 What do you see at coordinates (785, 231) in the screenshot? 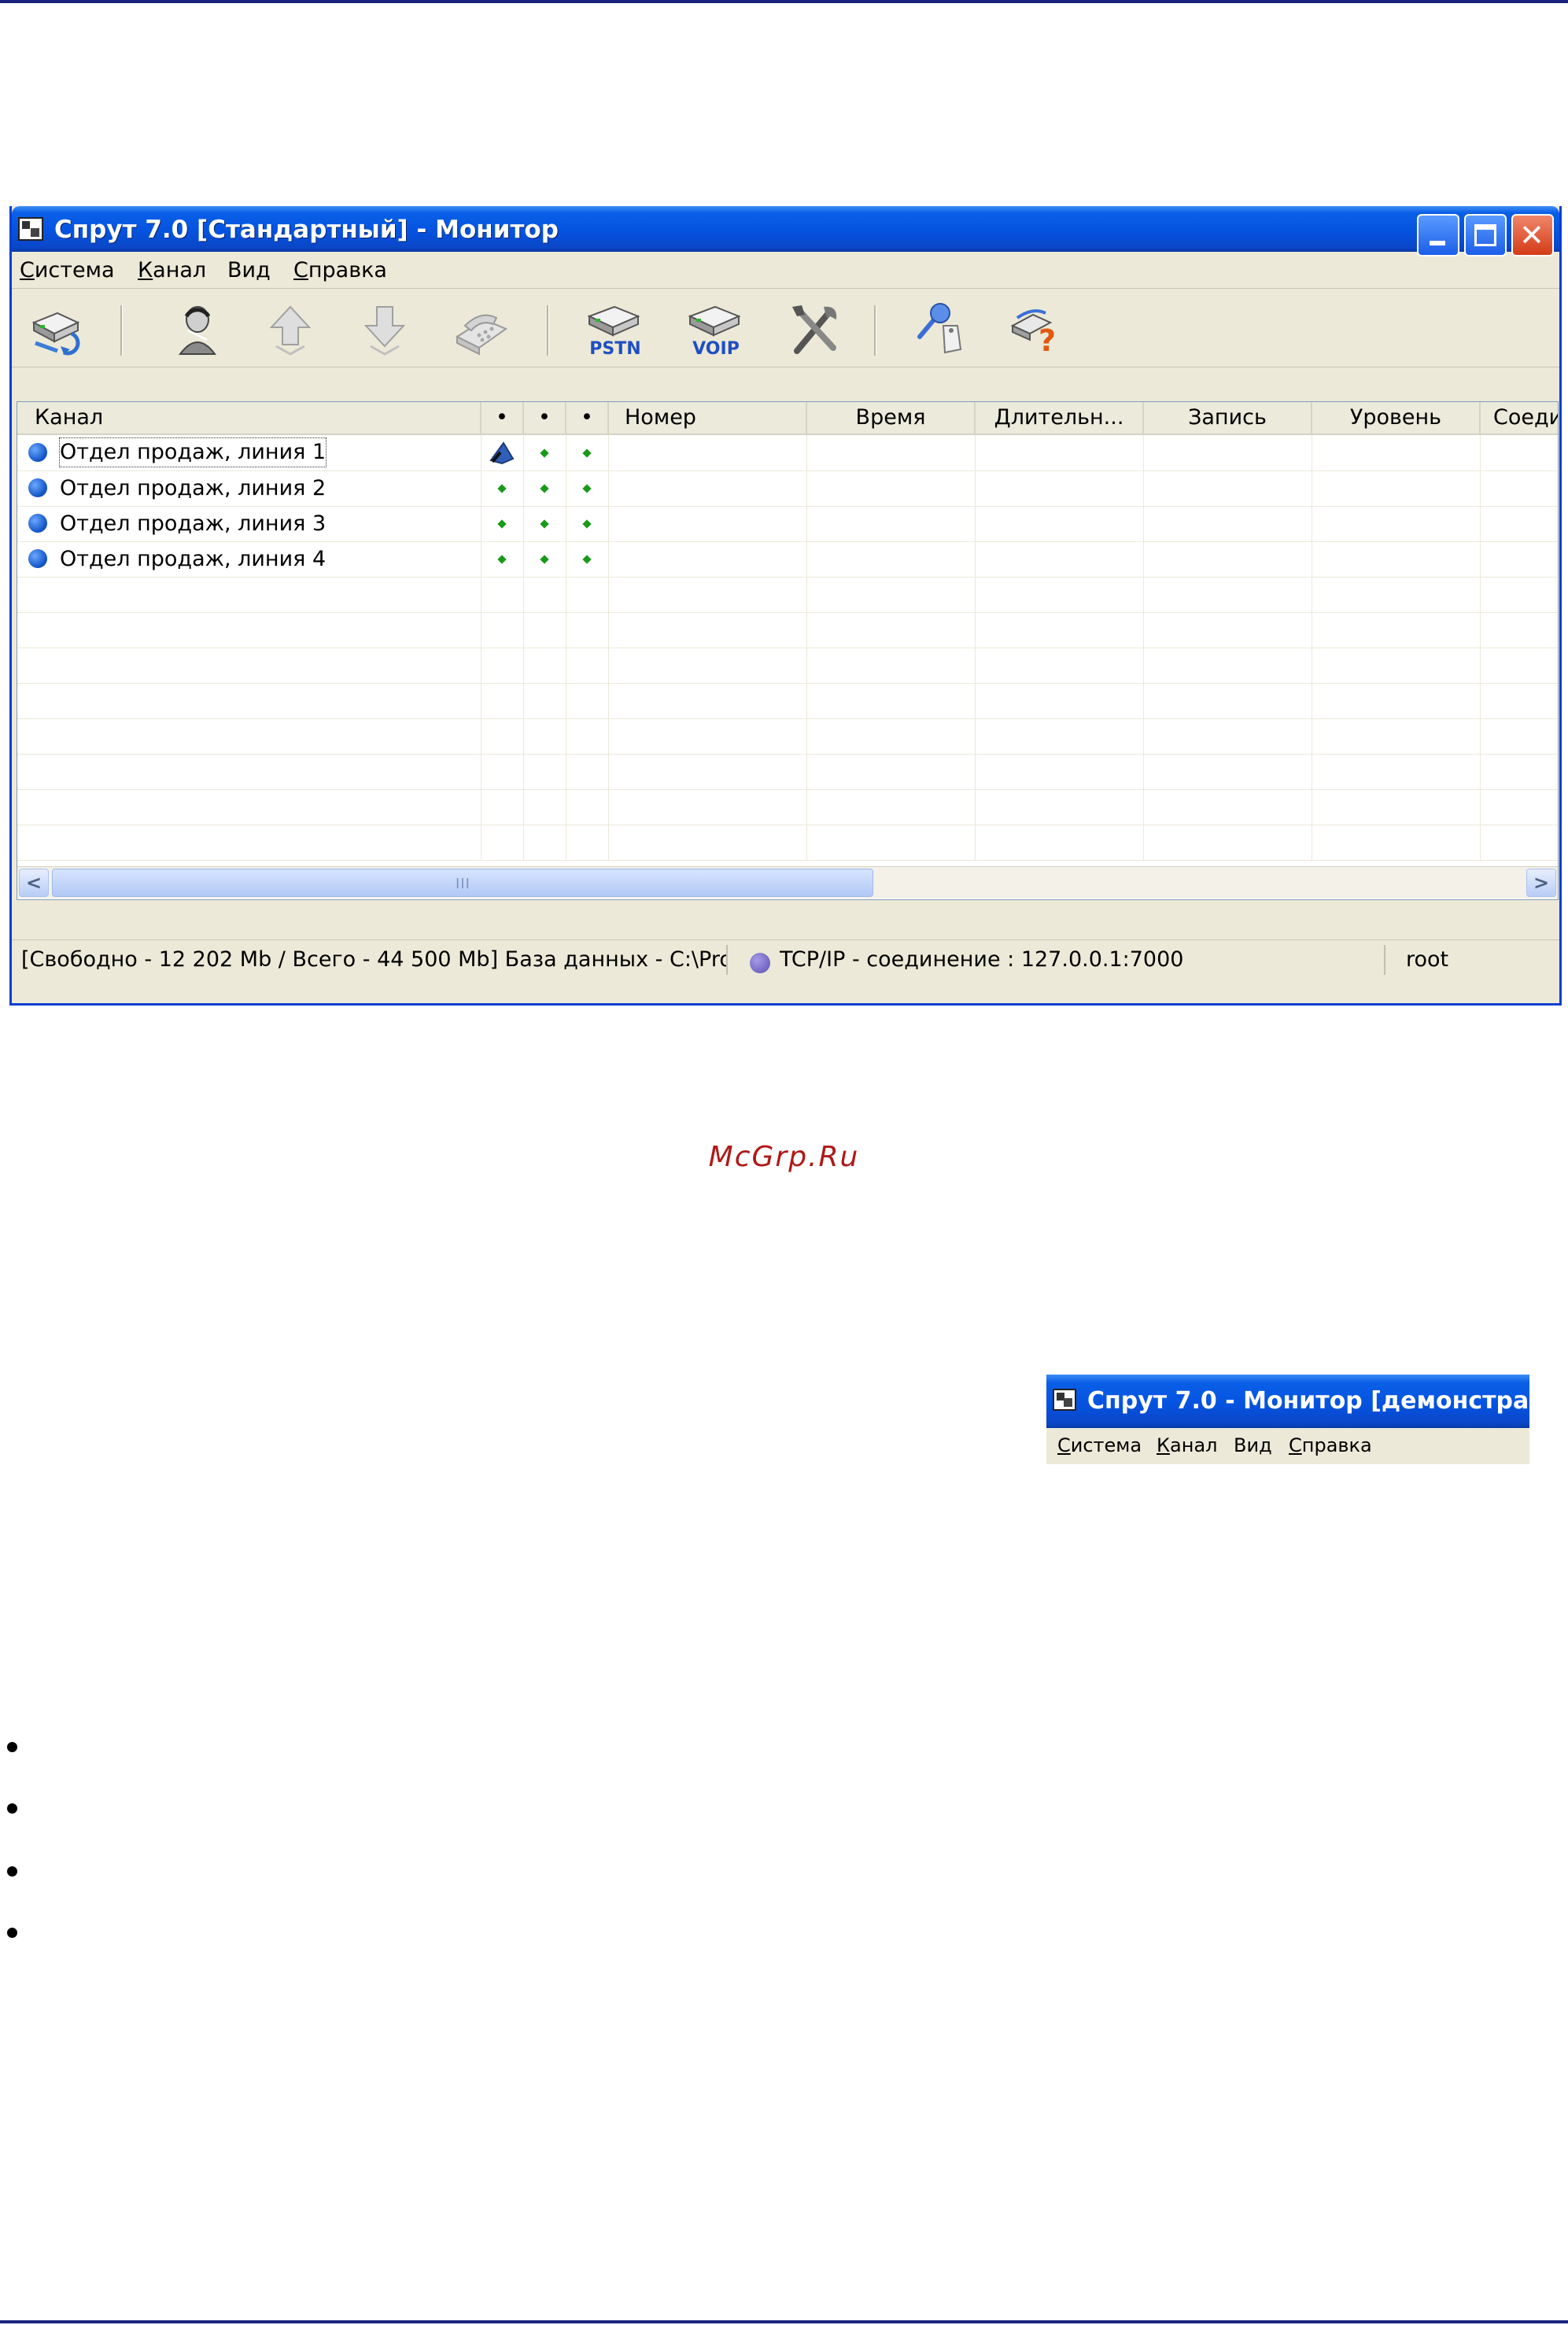
I see `title-bar: Спрут 7.0 [Стандартный] - Монитор ✕` at bounding box center [785, 231].